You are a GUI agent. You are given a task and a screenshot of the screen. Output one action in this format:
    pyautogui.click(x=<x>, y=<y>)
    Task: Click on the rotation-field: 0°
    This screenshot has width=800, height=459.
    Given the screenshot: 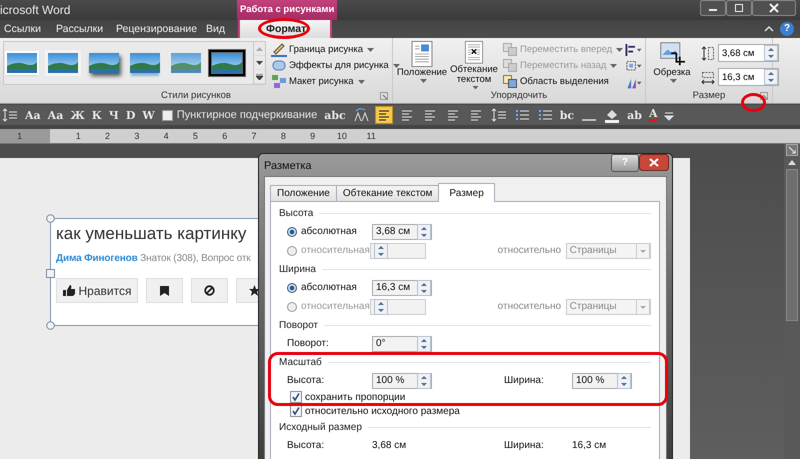 What is the action you would take?
    pyautogui.click(x=402, y=344)
    